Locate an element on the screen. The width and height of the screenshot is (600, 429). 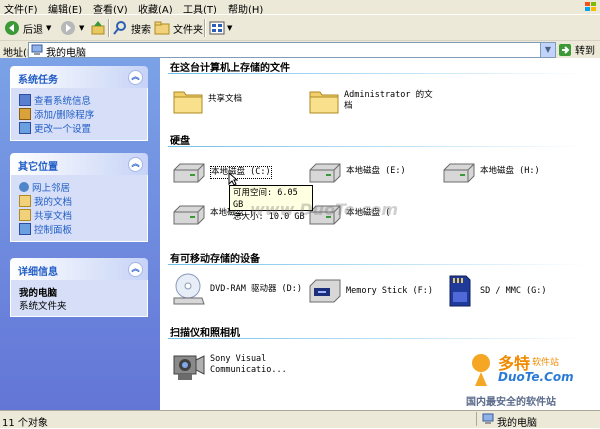
center-watermark: www.DuoTe.com is located at coordinates (324, 209).